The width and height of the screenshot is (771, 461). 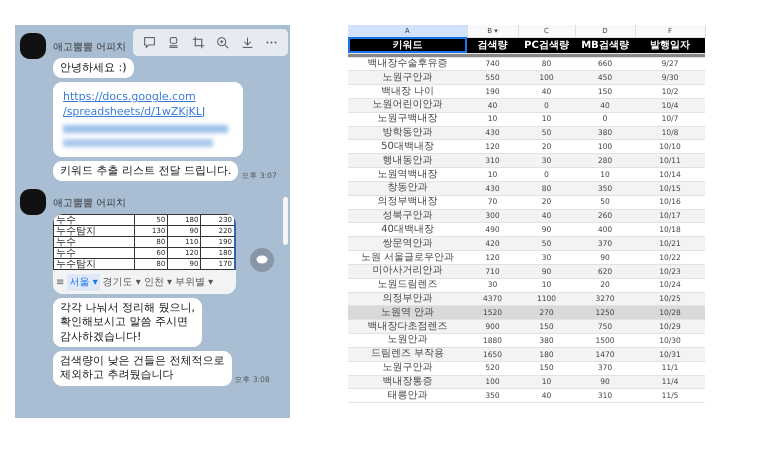 I want to click on table-cell: 노원구백내장, so click(x=407, y=119).